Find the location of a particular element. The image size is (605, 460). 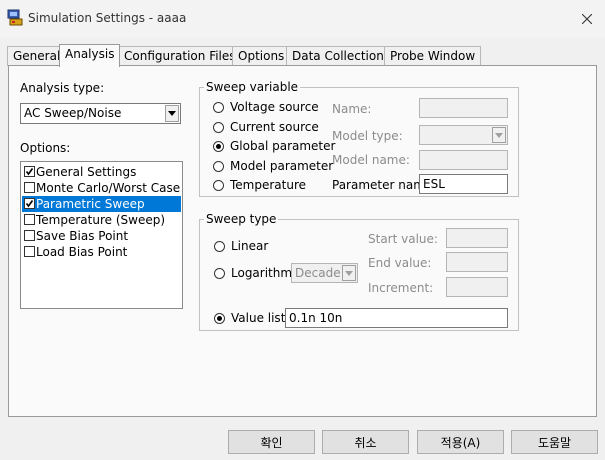

list-item-label: Load Bias Point is located at coordinates (82, 252).